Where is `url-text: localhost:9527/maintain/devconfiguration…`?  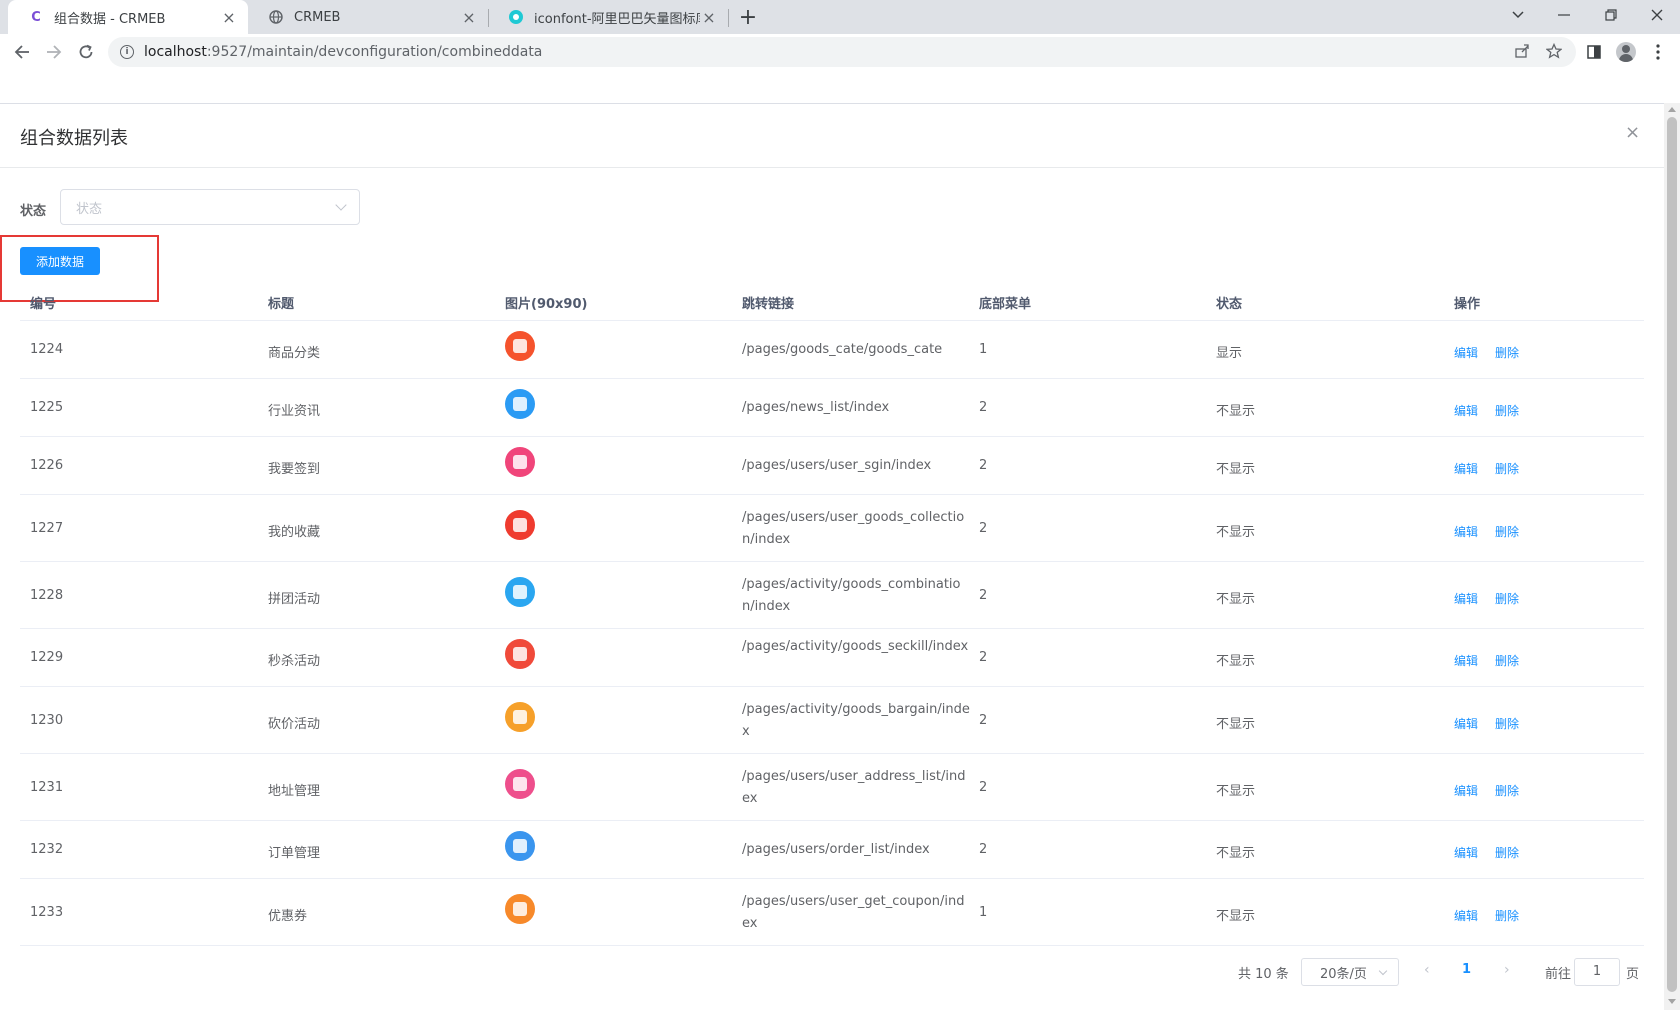
url-text: localhost:9527/maintain/devconfiguration… is located at coordinates (343, 52).